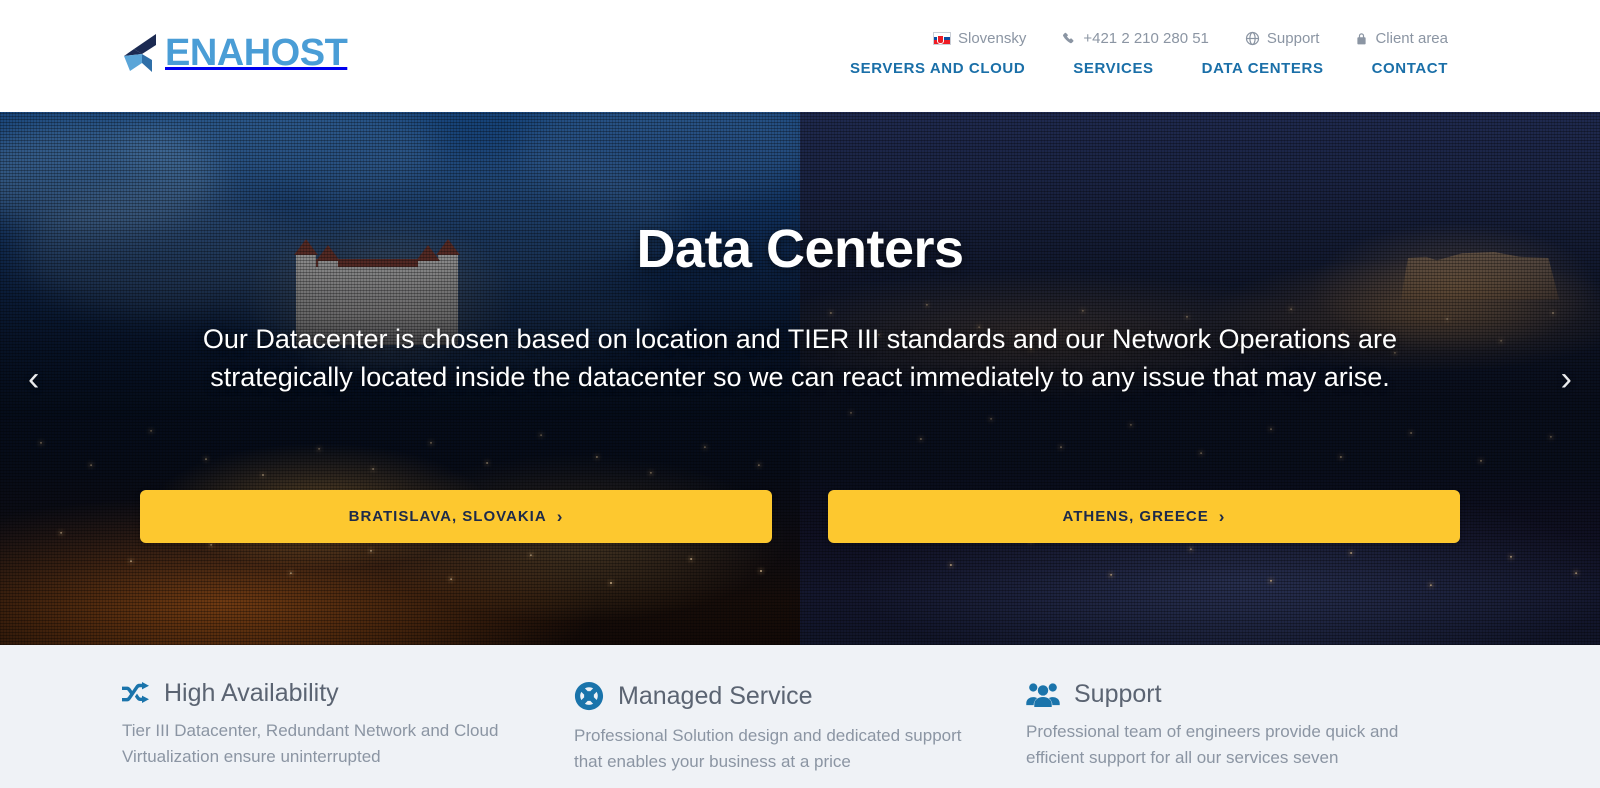 The width and height of the screenshot is (1600, 788). Describe the element at coordinates (941, 38) in the screenshot. I see `slovak-flag-icon` at that location.